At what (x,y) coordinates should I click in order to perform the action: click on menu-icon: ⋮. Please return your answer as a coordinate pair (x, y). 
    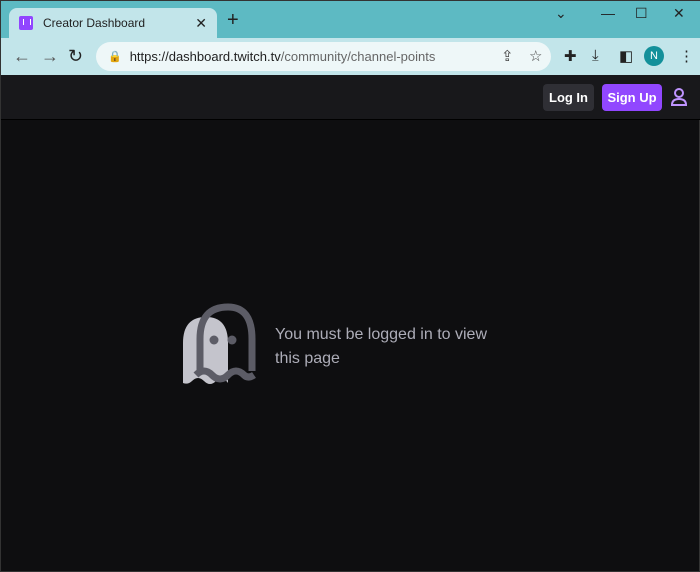
    Looking at the image, I should click on (686, 56).